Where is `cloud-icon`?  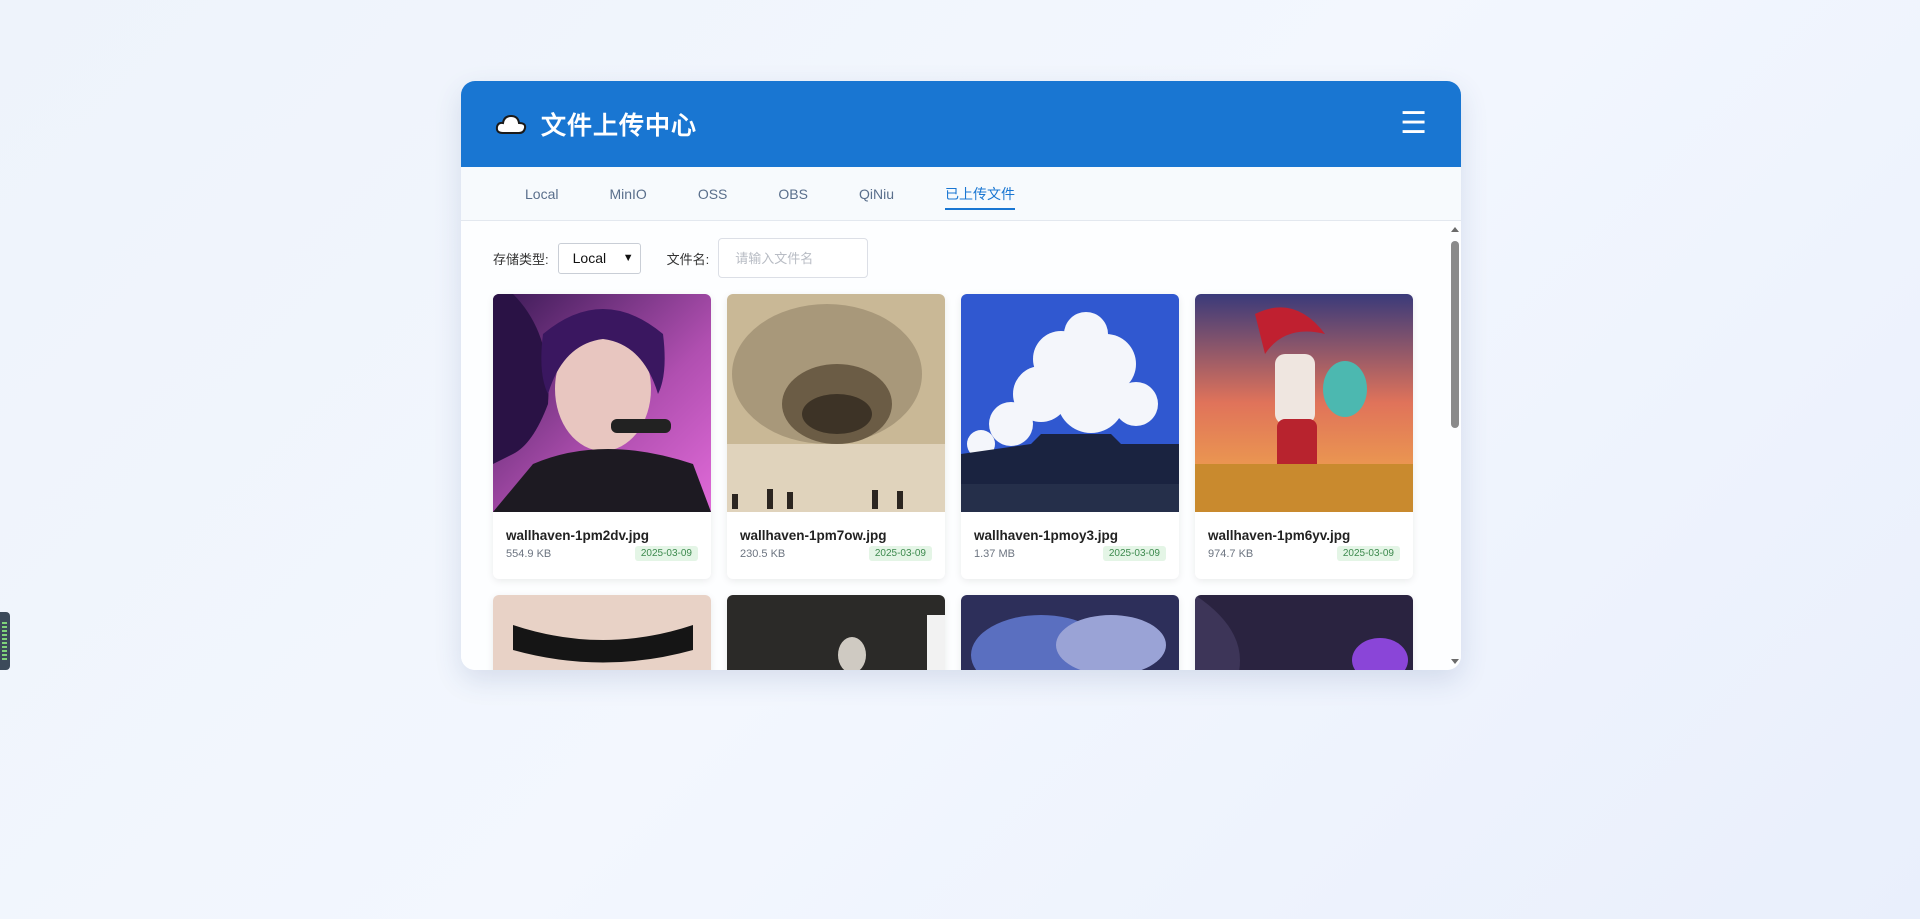
cloud-icon is located at coordinates (511, 124).